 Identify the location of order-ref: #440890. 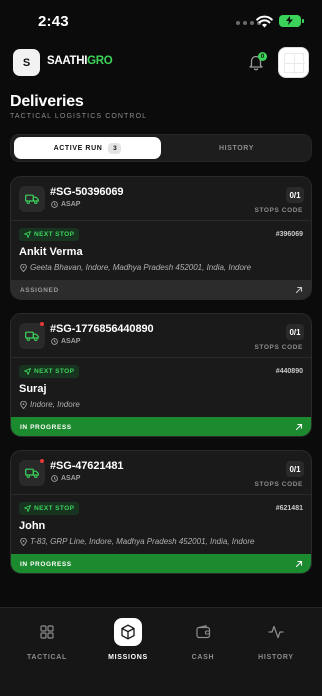
(289, 371).